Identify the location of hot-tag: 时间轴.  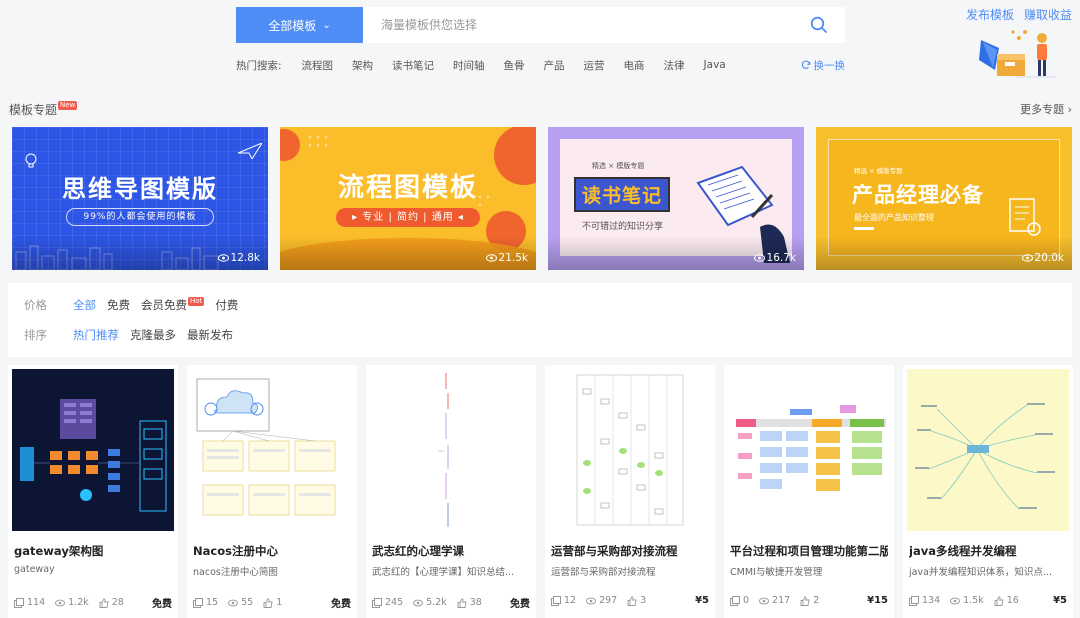
(469, 65).